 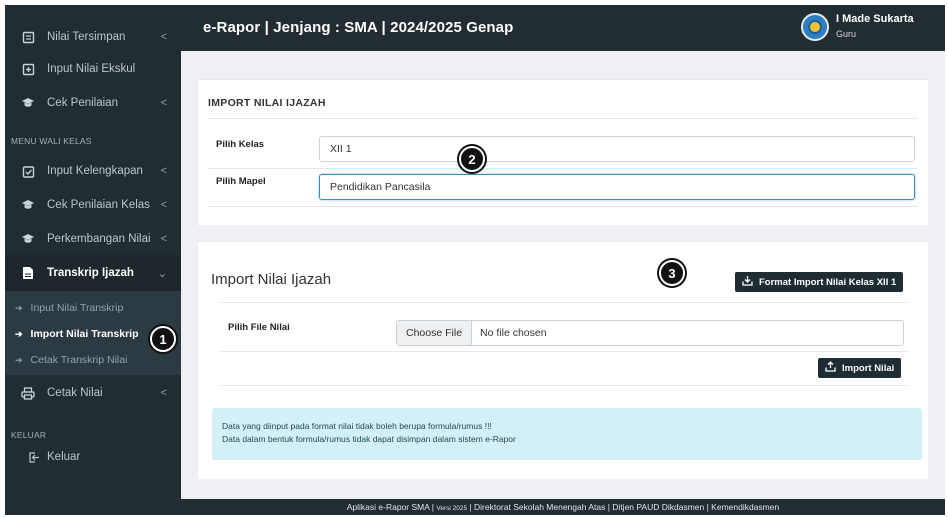 I want to click on tut-wuri-logo-icon, so click(x=815, y=27).